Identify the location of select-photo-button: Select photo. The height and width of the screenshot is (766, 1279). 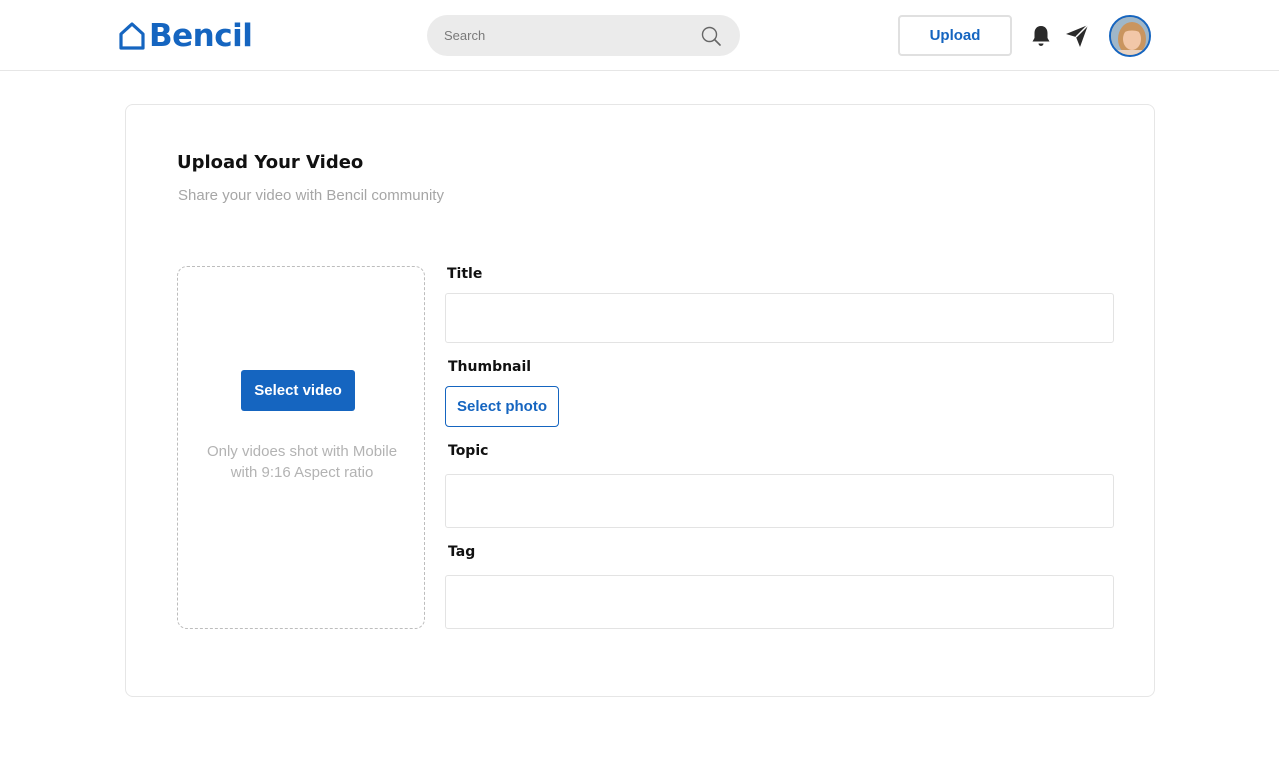
(502, 406).